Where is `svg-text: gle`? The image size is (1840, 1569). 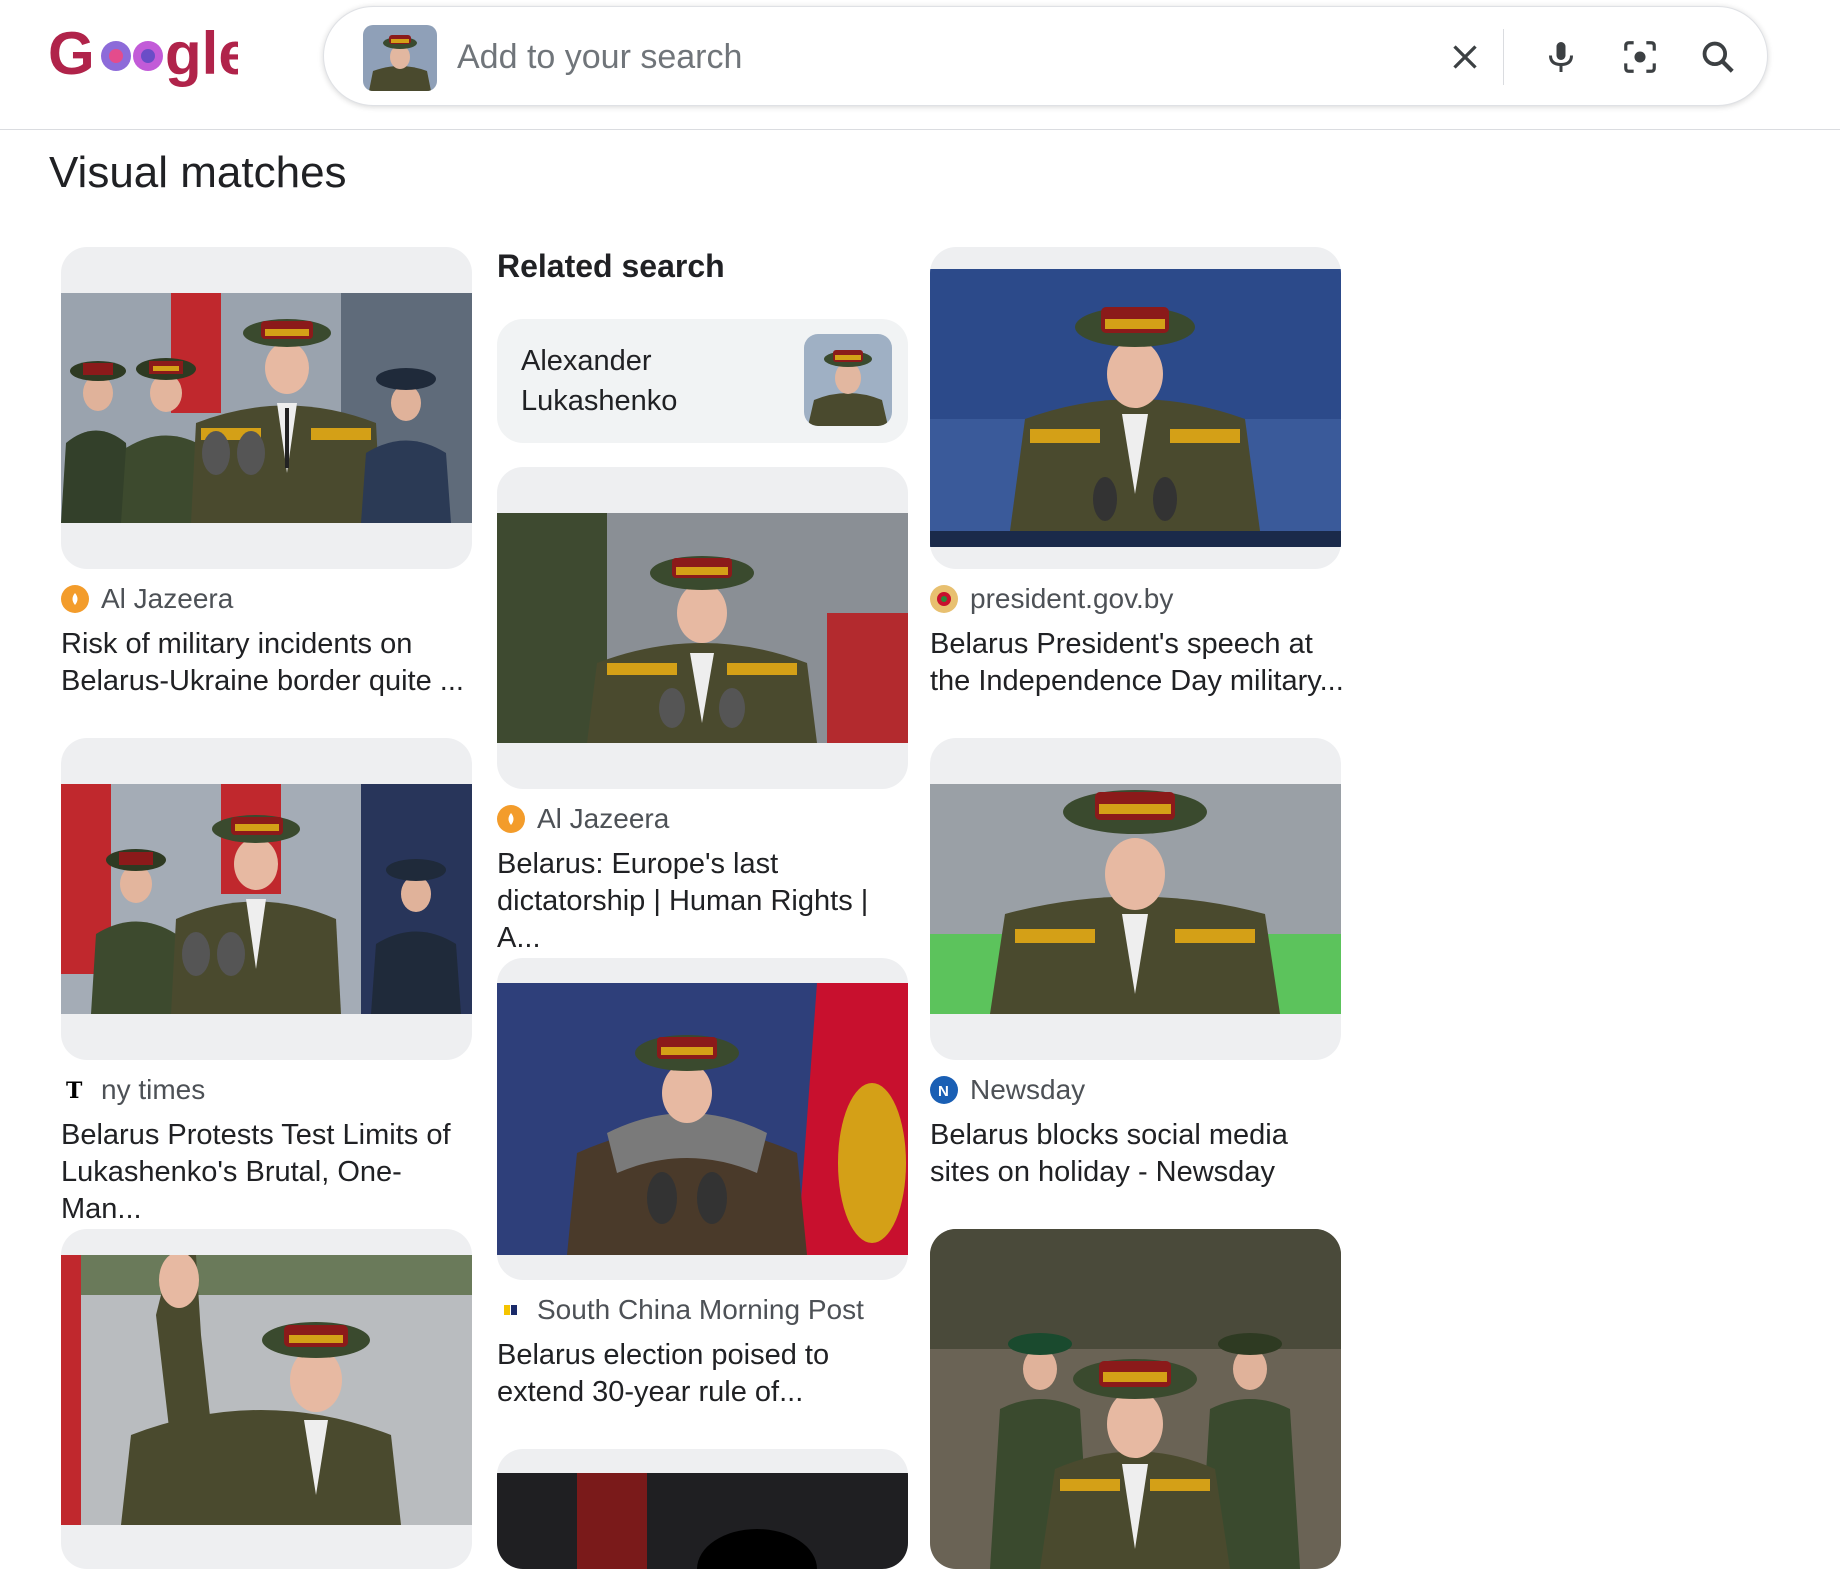 svg-text: gle is located at coordinates (201, 53).